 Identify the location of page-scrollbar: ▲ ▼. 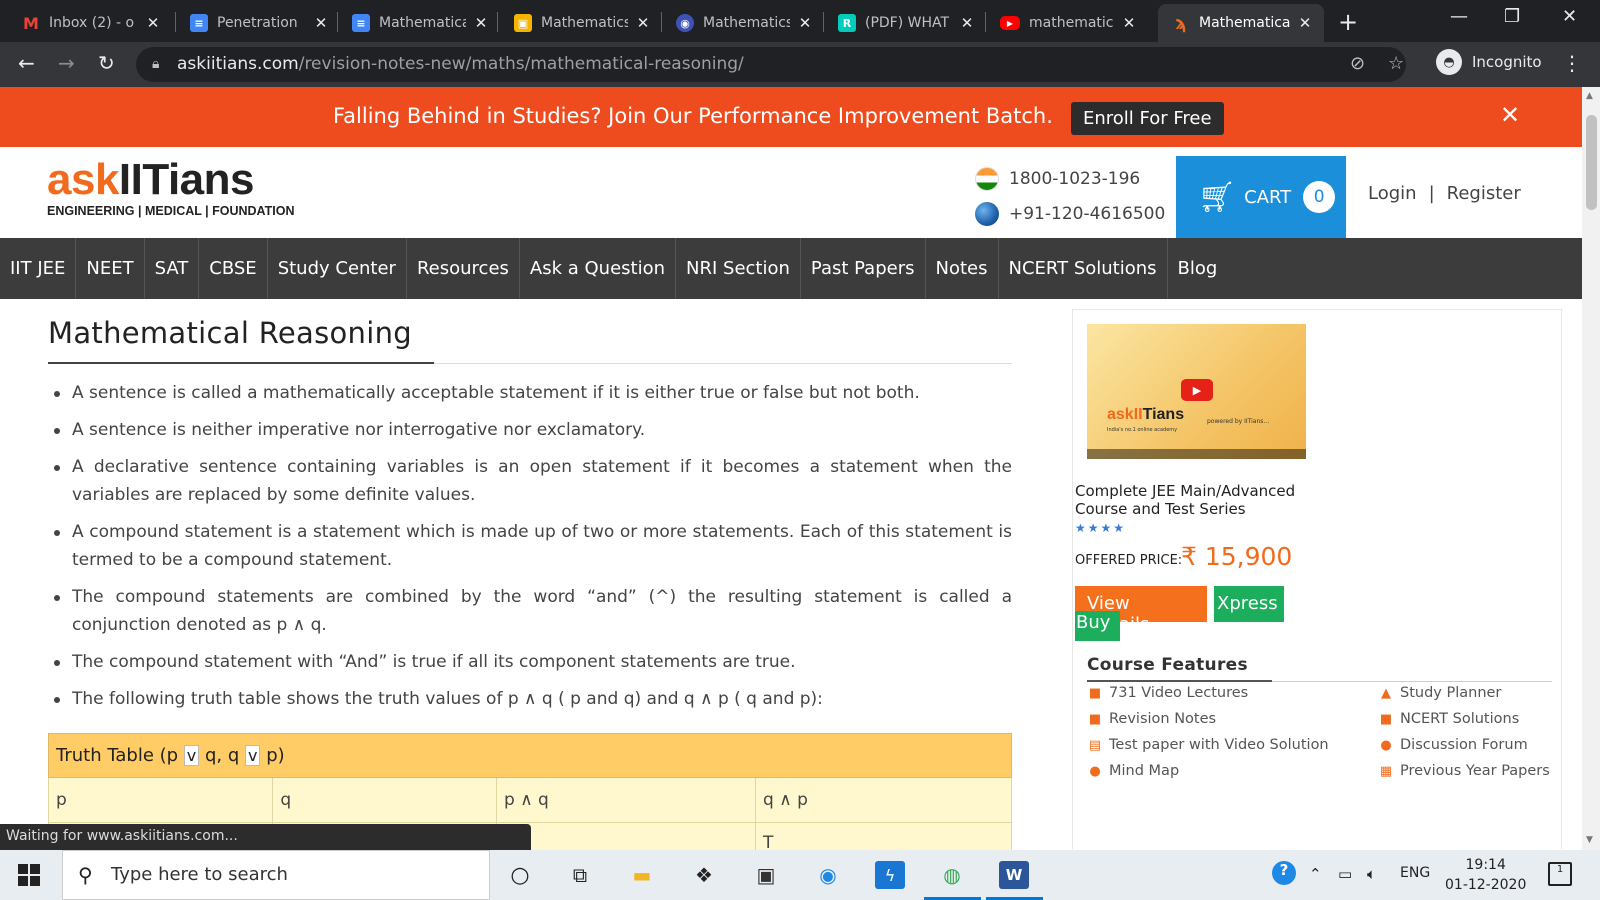
(1591, 468).